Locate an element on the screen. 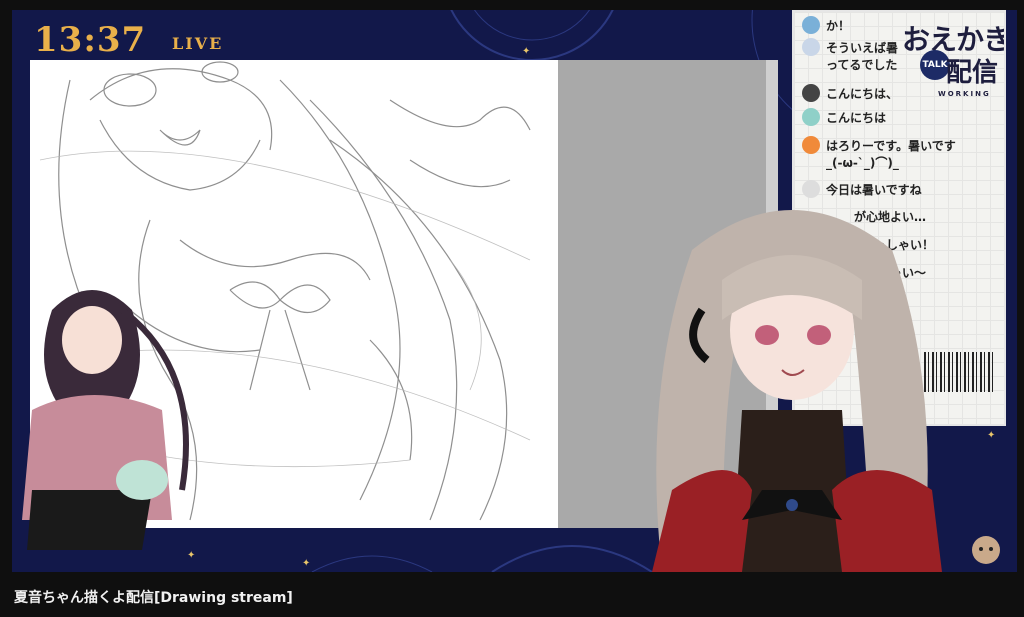  chat-message: はろりーです。暑いです is located at coordinates (879, 145).